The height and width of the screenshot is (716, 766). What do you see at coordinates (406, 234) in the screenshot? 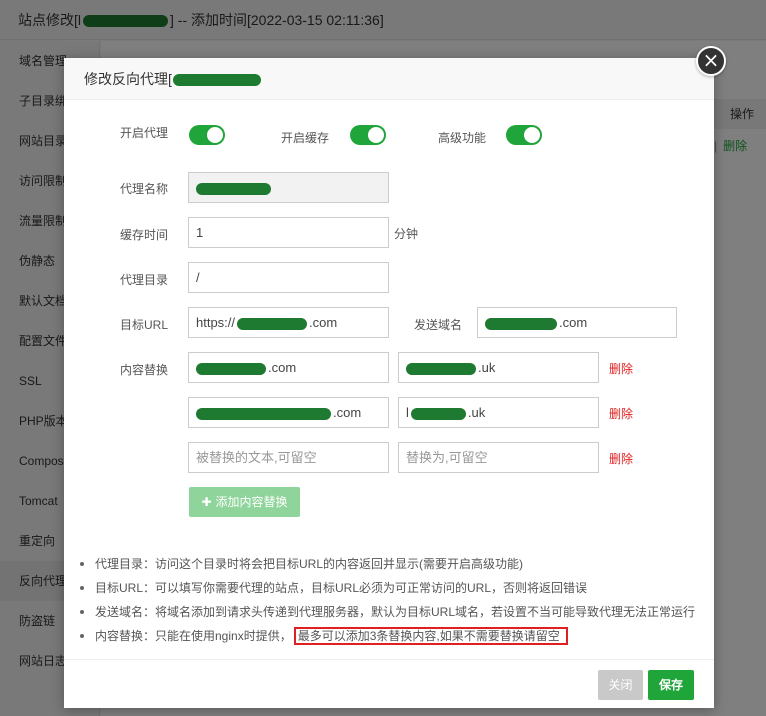
I see `cache-time-unit: 分钟` at bounding box center [406, 234].